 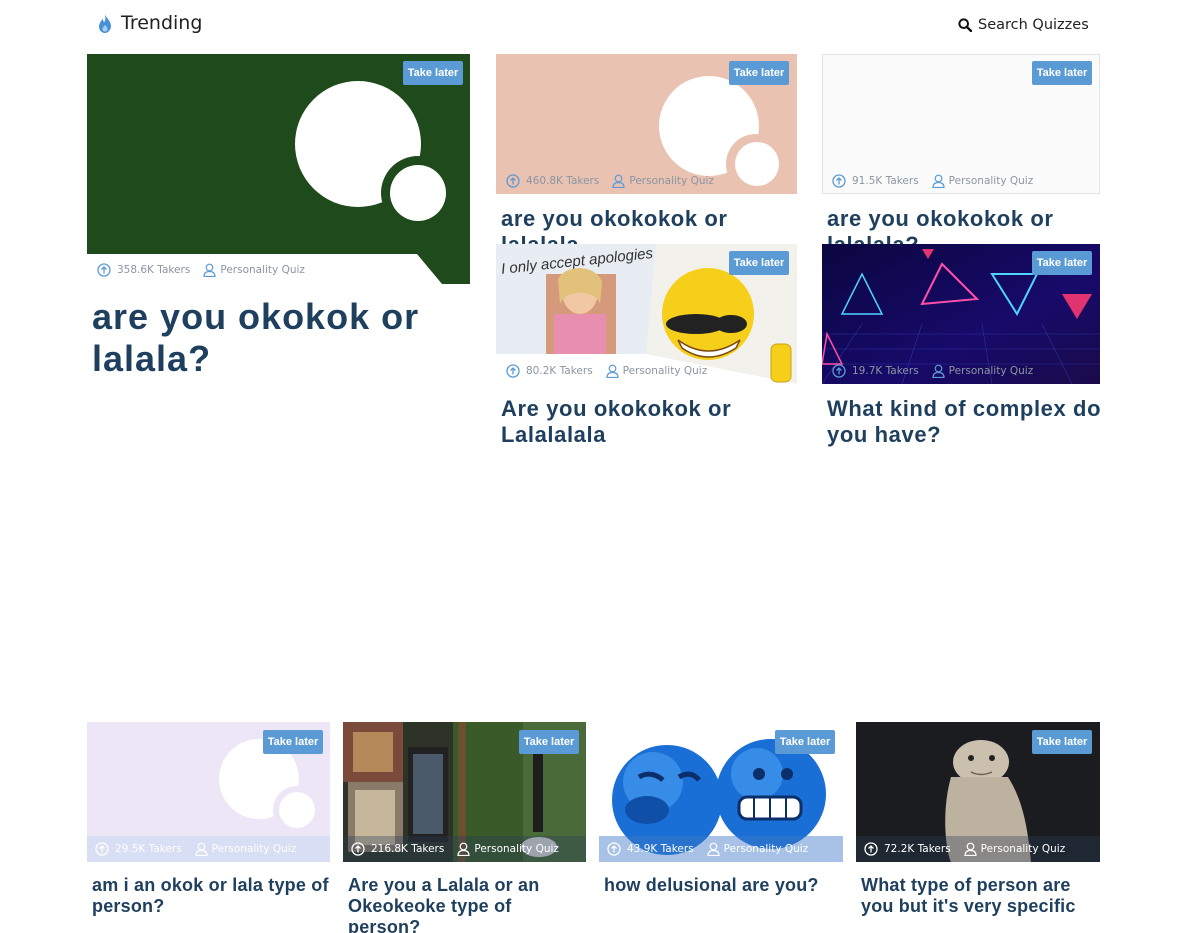 I want to click on trending-header: Trending, so click(x=150, y=23).